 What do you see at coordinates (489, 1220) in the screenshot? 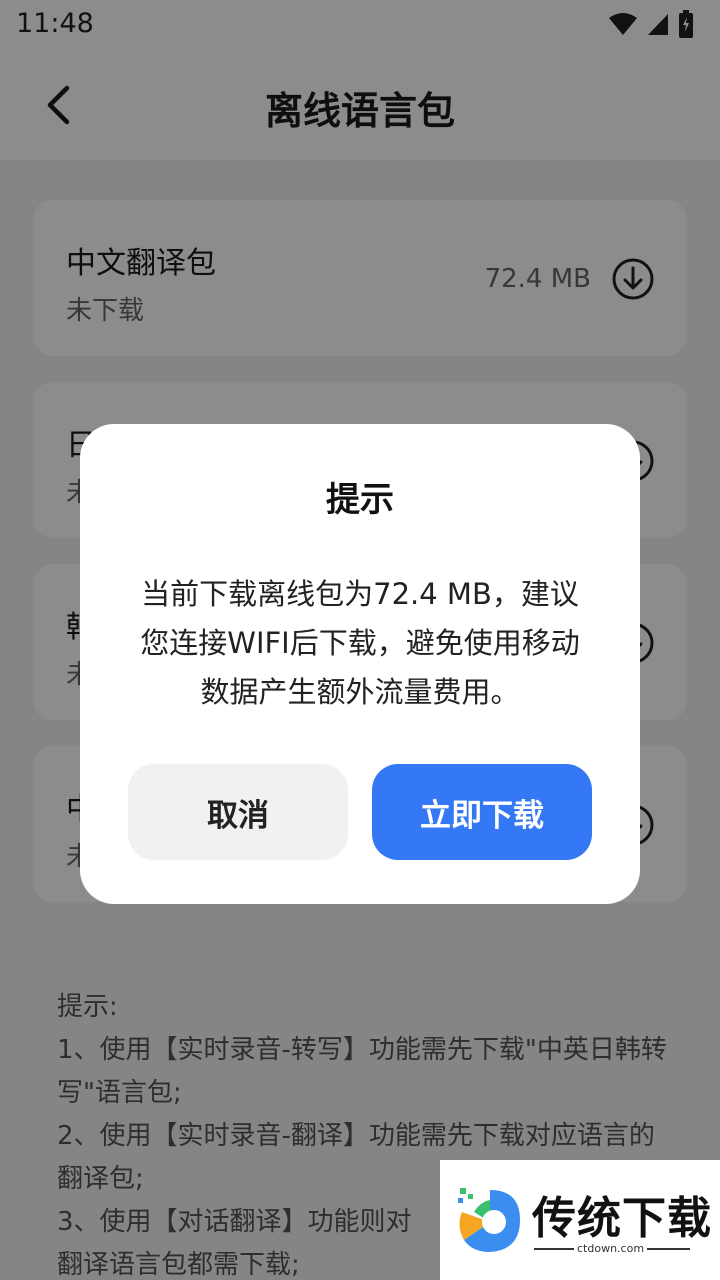
I see `brand-logo-icon` at bounding box center [489, 1220].